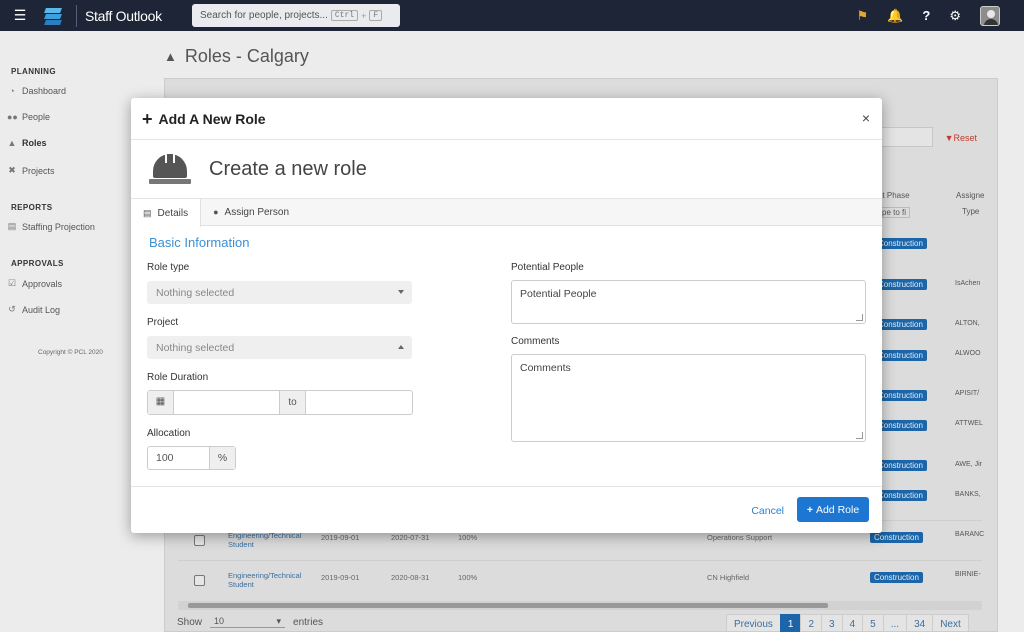 Image resolution: width=1024 pixels, height=632 pixels. Describe the element at coordinates (506, 169) in the screenshot. I see `modal-hero: Create a new role` at that location.